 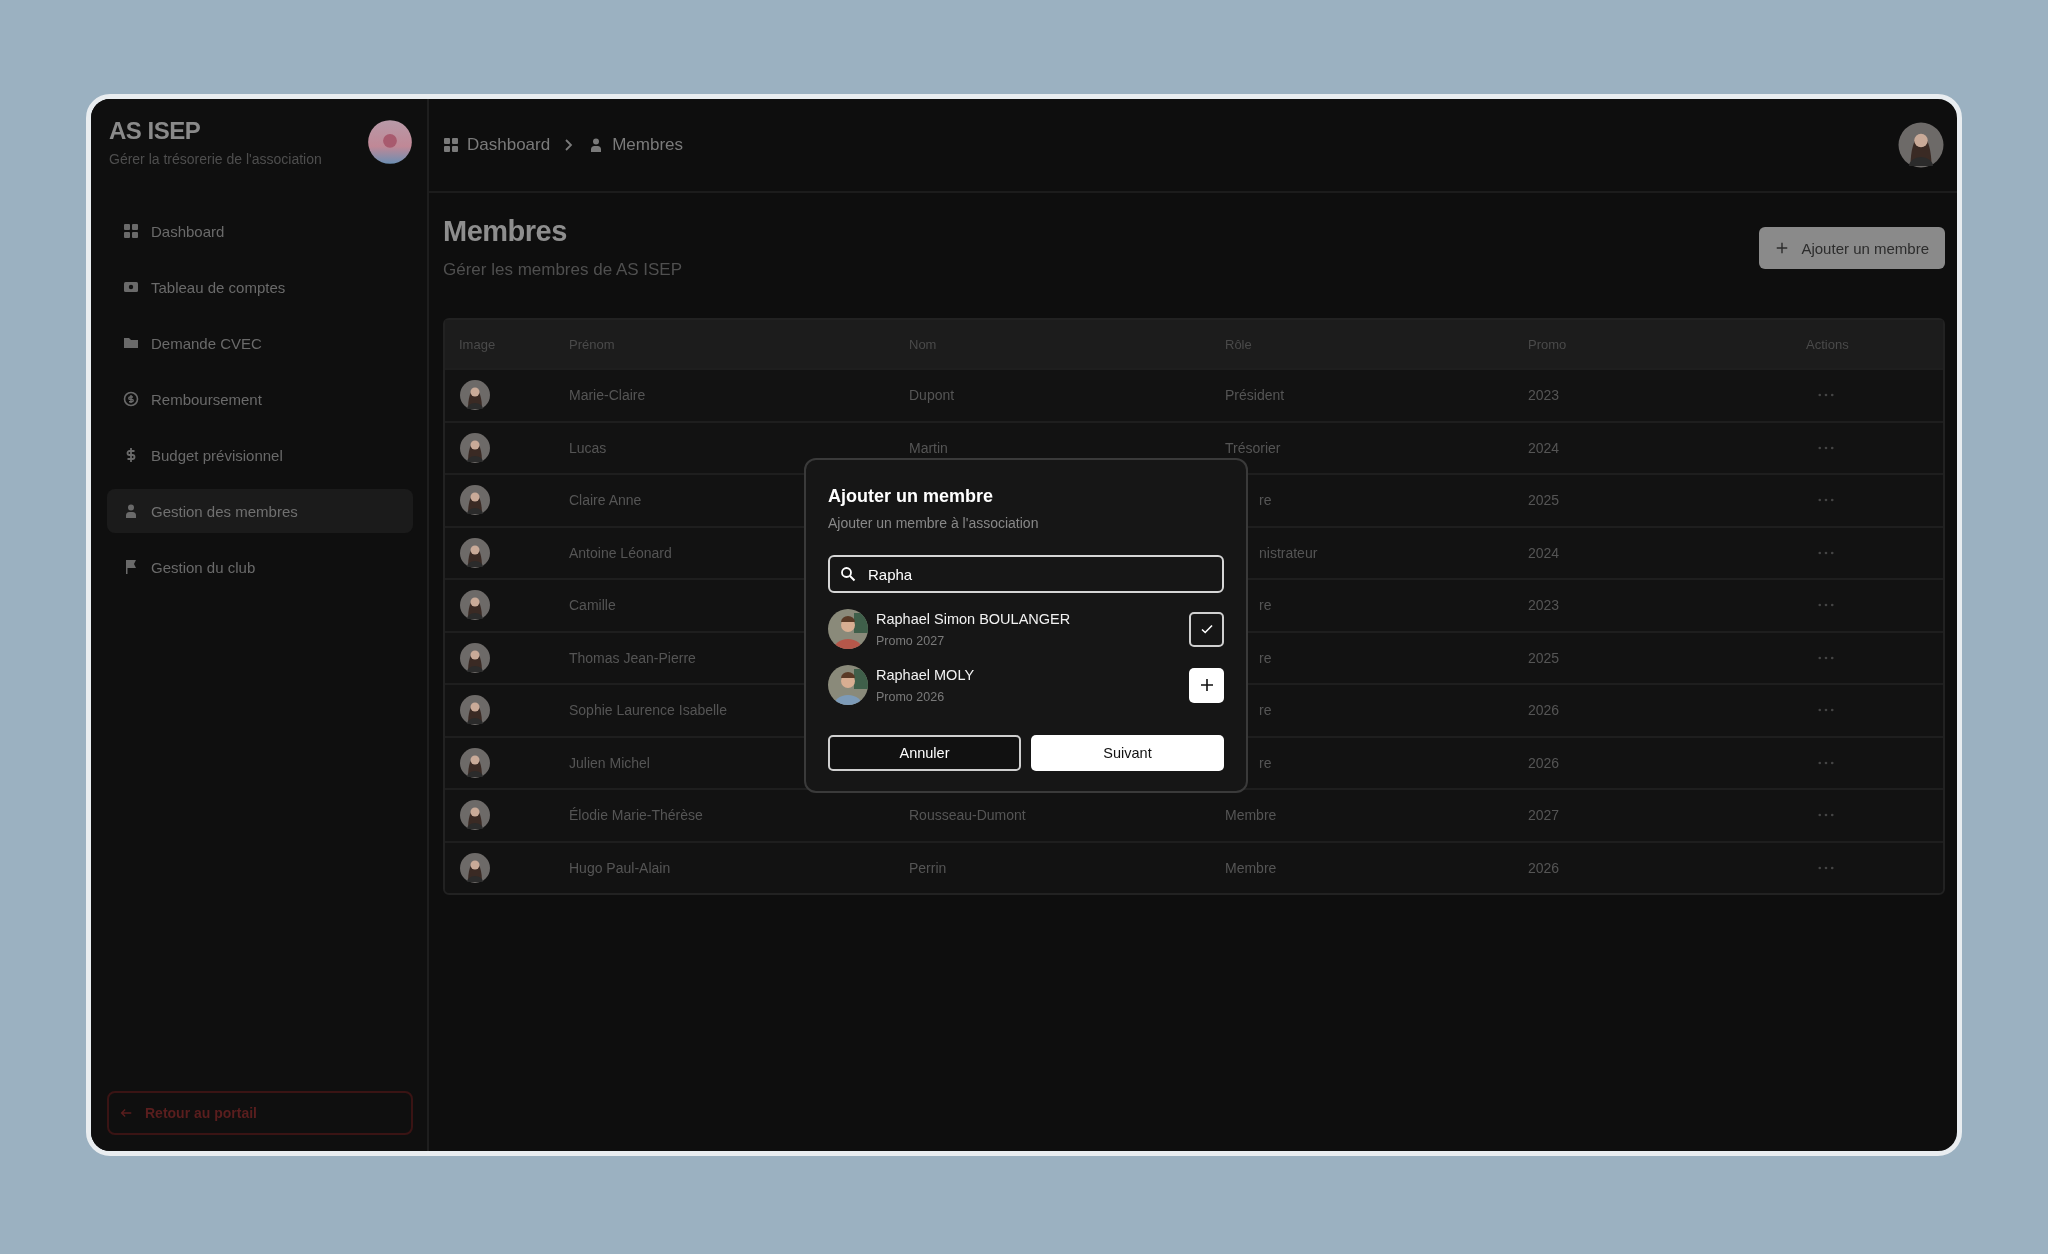 What do you see at coordinates (607, 395) in the screenshot?
I see `table-cell: Marie-Claire` at bounding box center [607, 395].